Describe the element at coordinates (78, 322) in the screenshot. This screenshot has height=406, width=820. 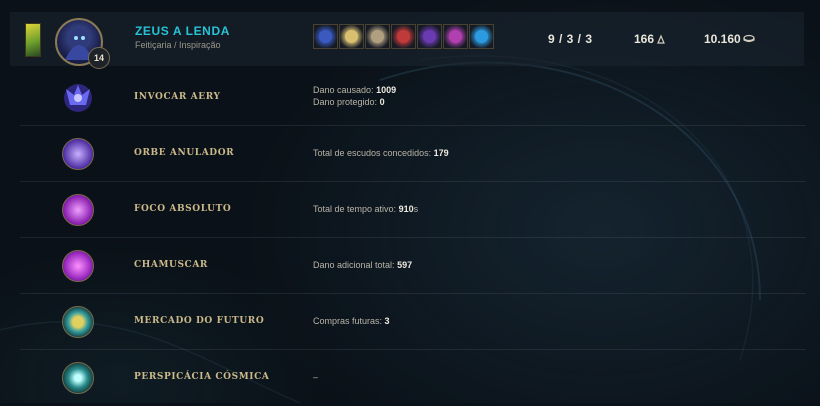
I see `futures-market-icon` at that location.